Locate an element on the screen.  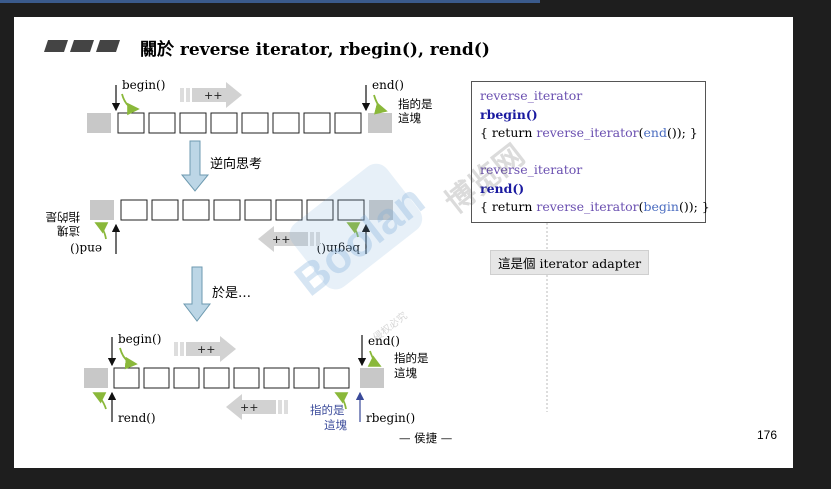
row3-points-to-1: 指的是 is located at coordinates (411, 358).